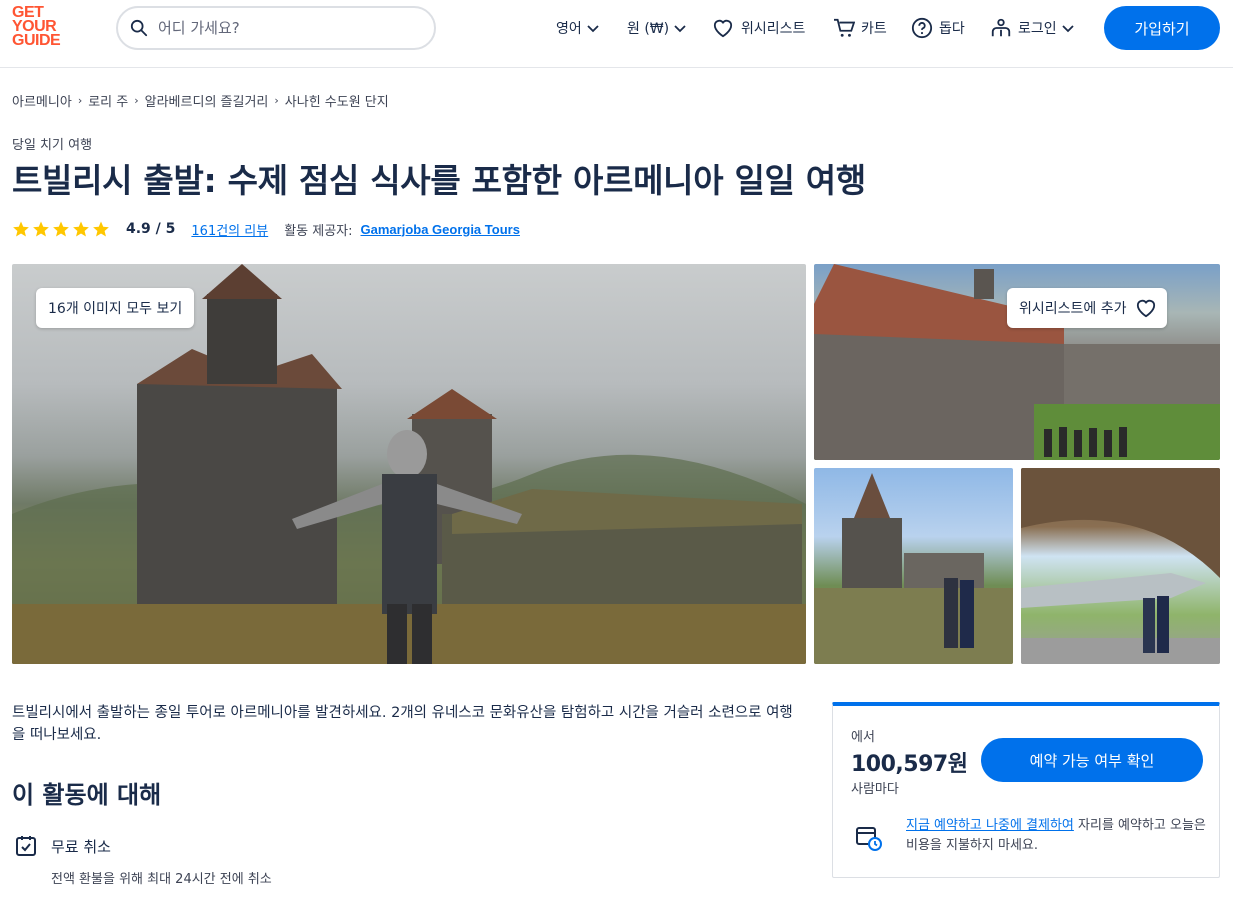 This screenshot has height=898, width=1233. I want to click on calendar-check-icon, so click(26, 846).